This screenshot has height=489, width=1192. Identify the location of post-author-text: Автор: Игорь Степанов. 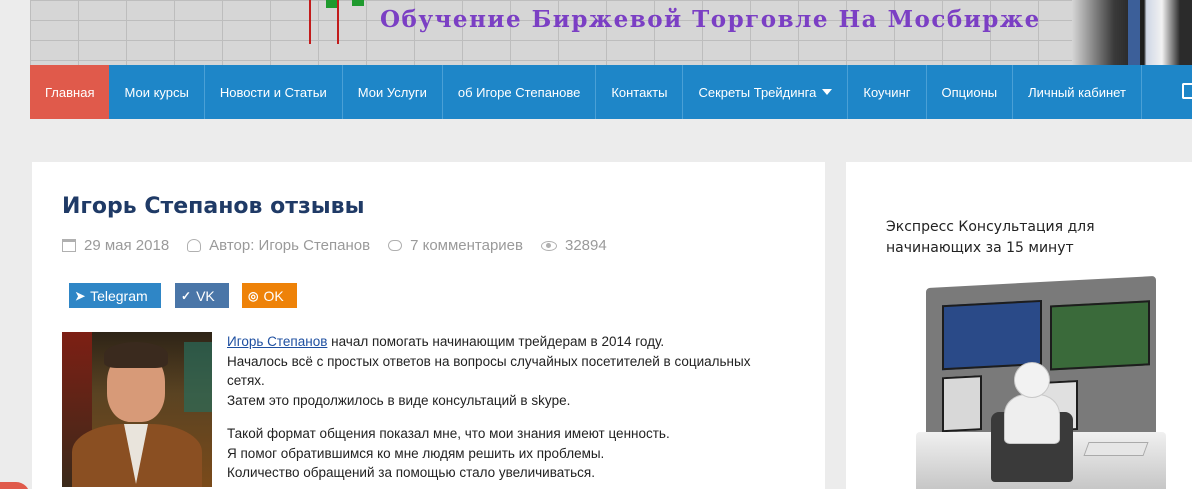
(290, 245).